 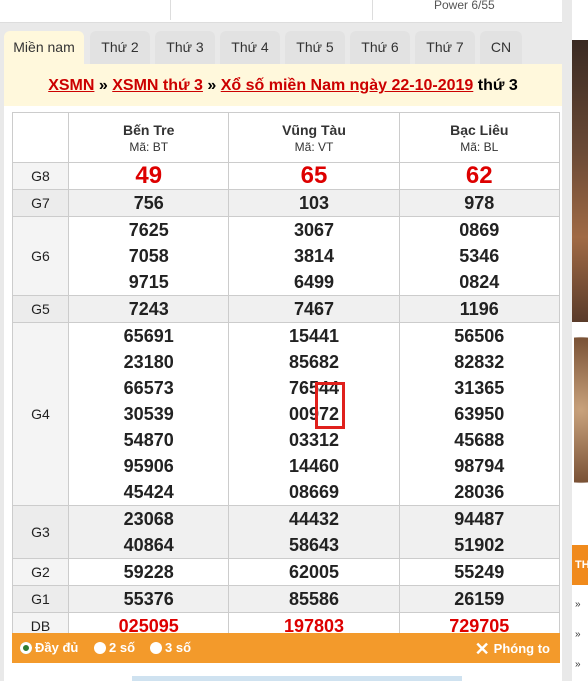 I want to click on highlight-box, so click(x=330, y=405).